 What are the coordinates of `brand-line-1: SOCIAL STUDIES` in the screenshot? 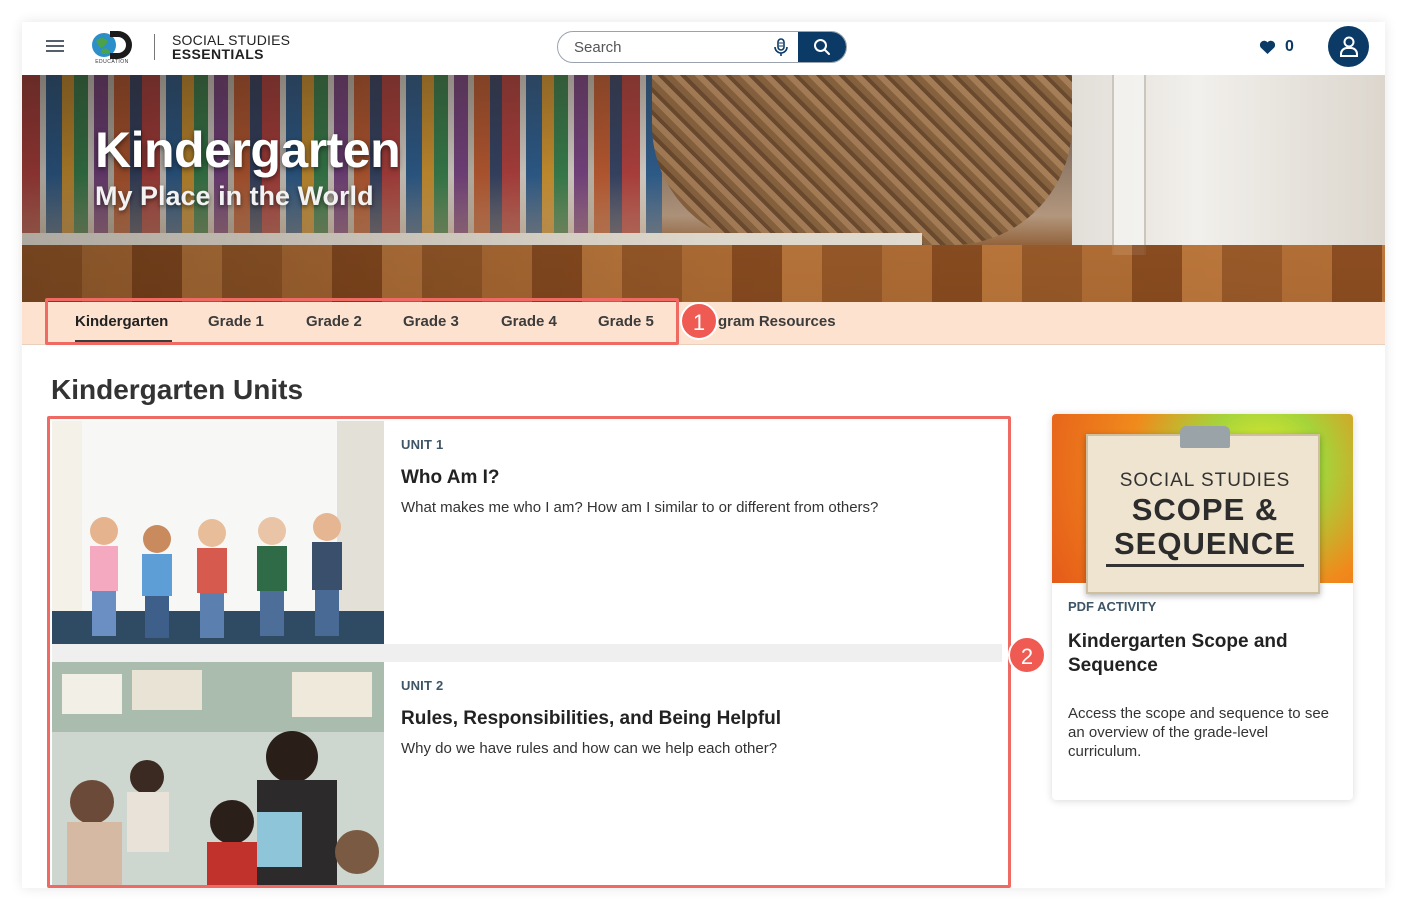 It's located at (231, 40).